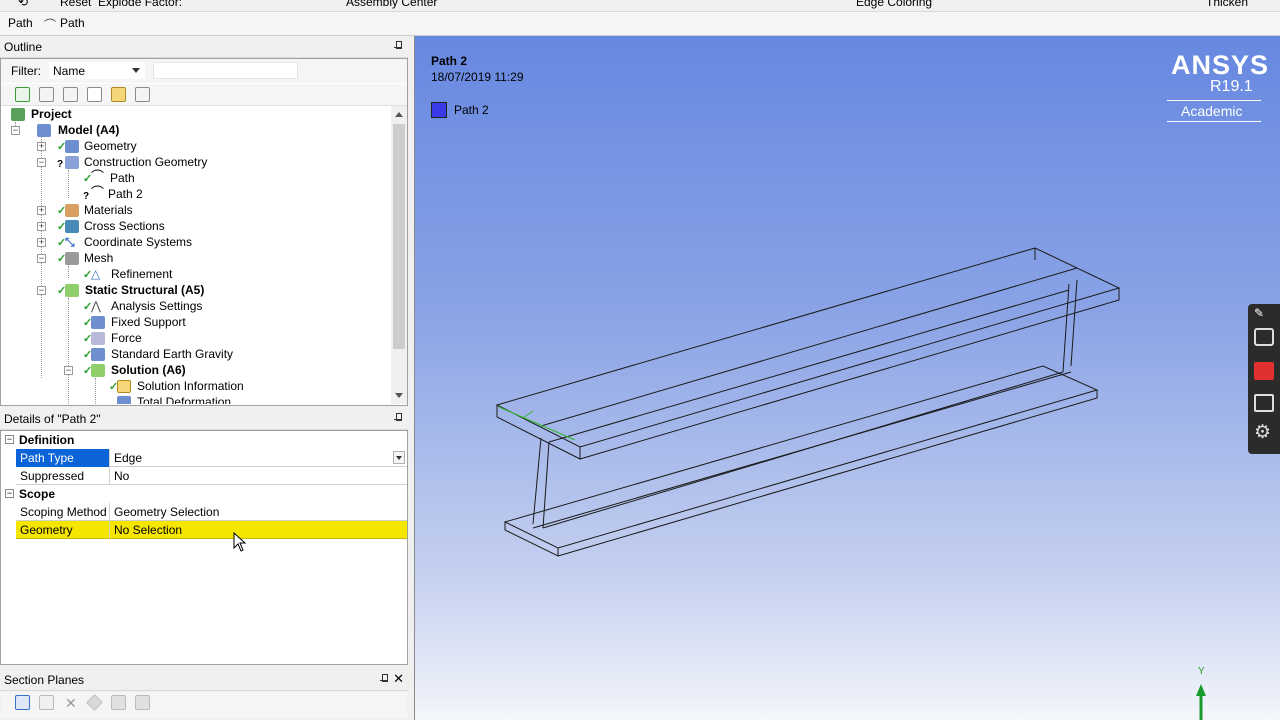  What do you see at coordinates (204, 440) in the screenshot?
I see `group-definition: − Definition` at bounding box center [204, 440].